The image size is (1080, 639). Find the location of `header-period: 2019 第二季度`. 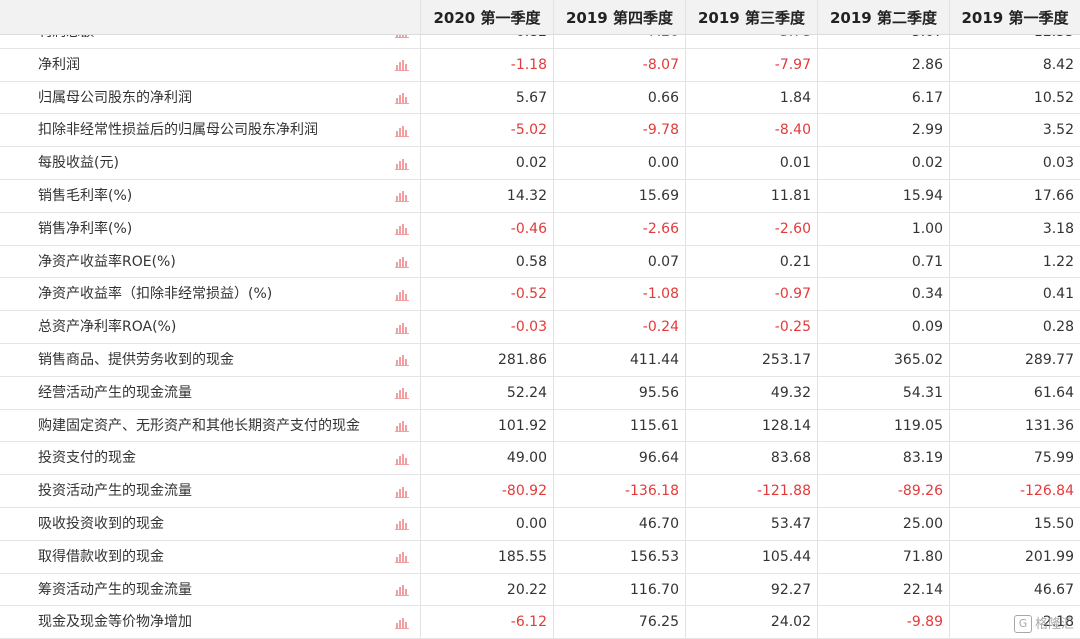

header-period: 2019 第二季度 is located at coordinates (883, 17).